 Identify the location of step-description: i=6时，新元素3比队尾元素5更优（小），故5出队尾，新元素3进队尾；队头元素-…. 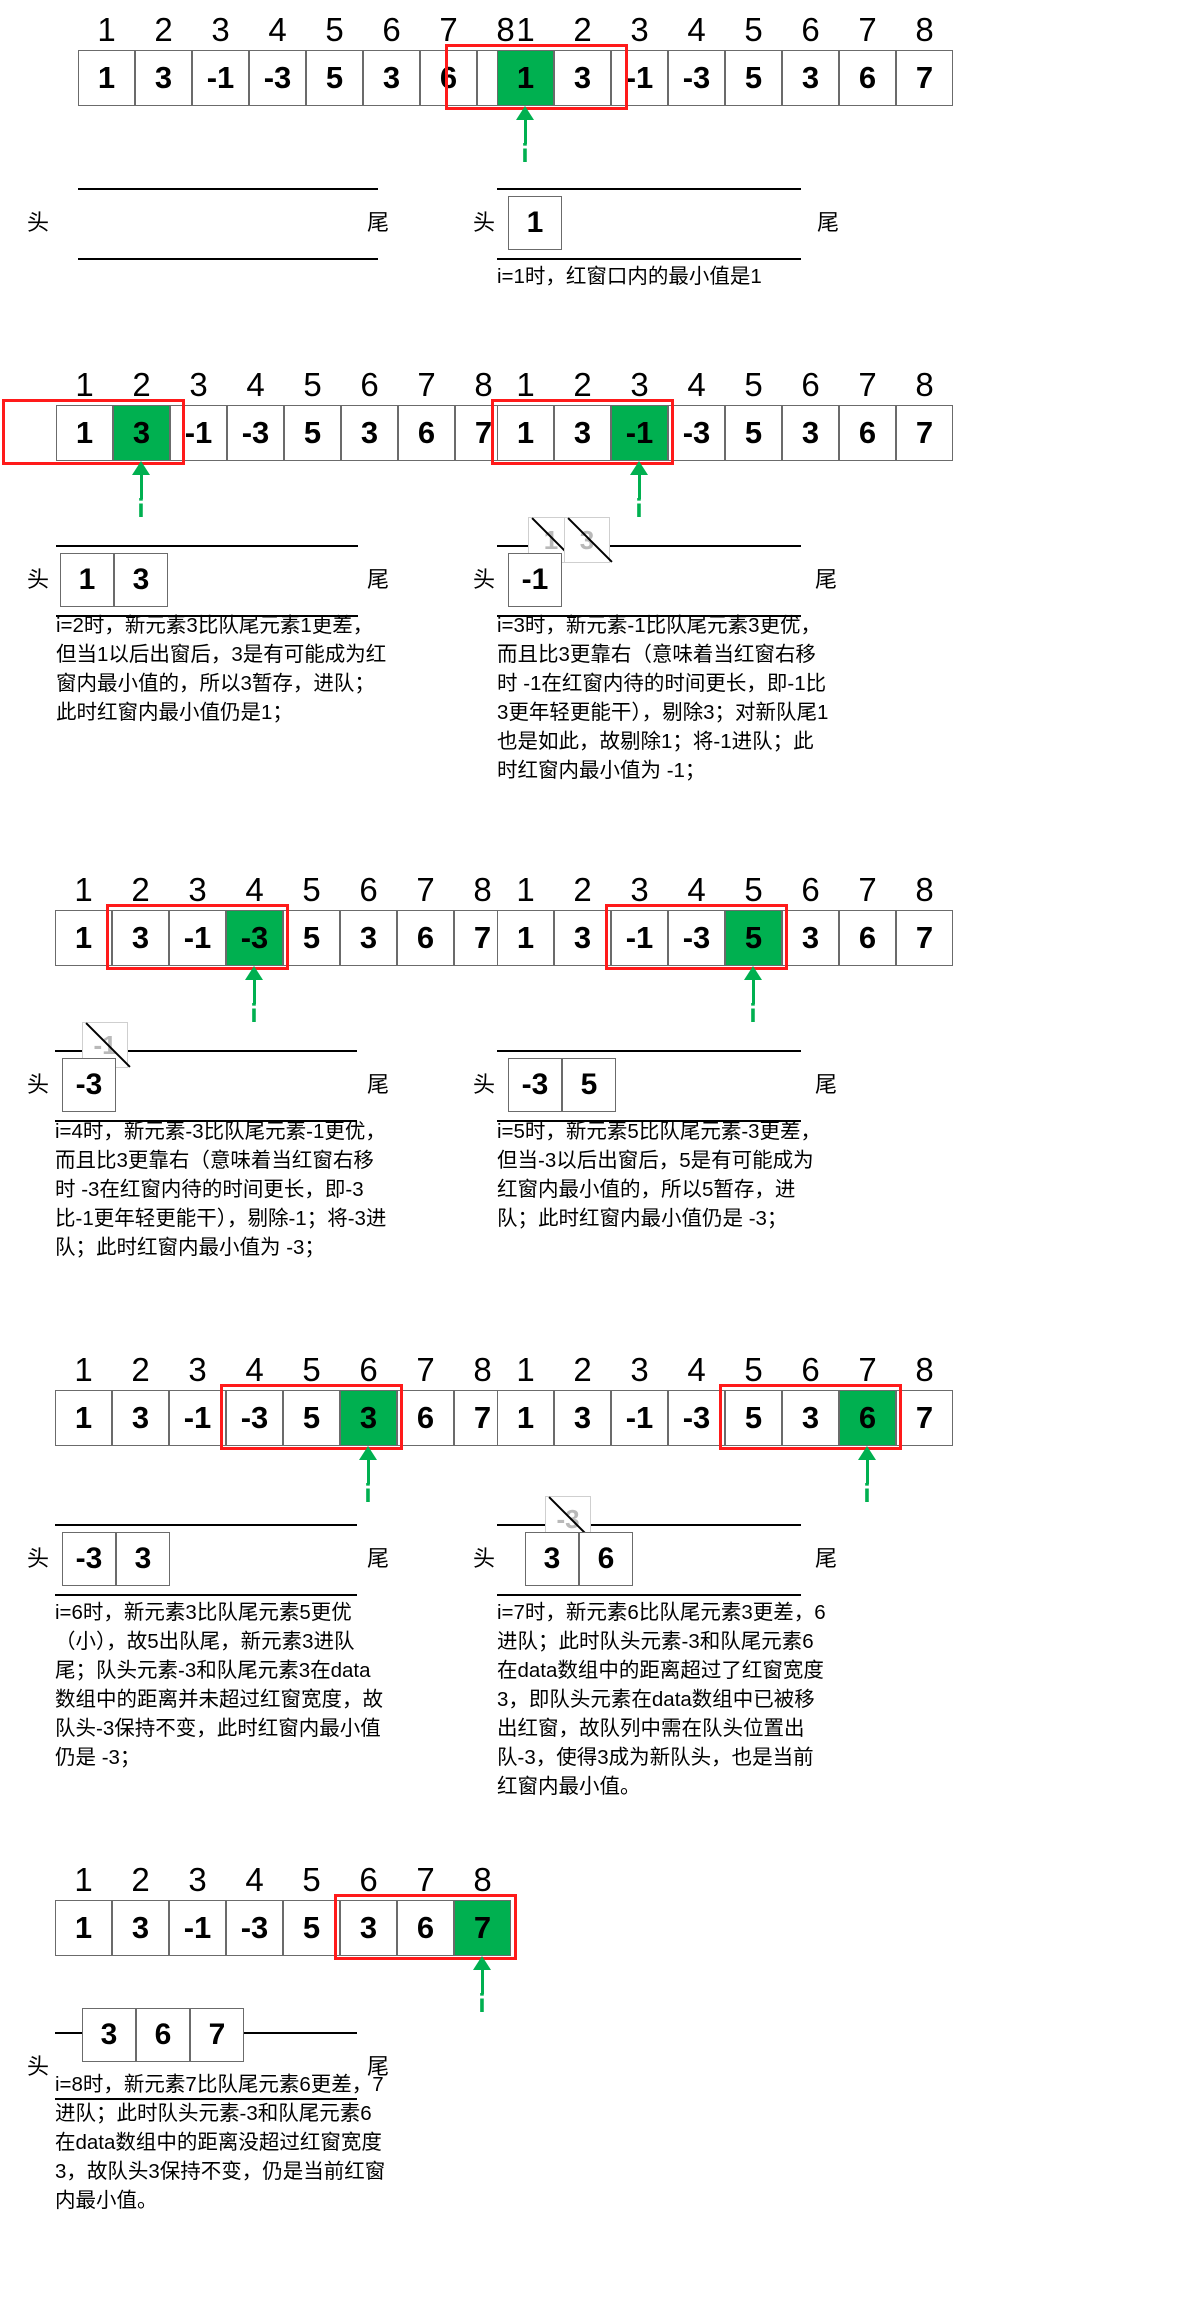
(219, 1685).